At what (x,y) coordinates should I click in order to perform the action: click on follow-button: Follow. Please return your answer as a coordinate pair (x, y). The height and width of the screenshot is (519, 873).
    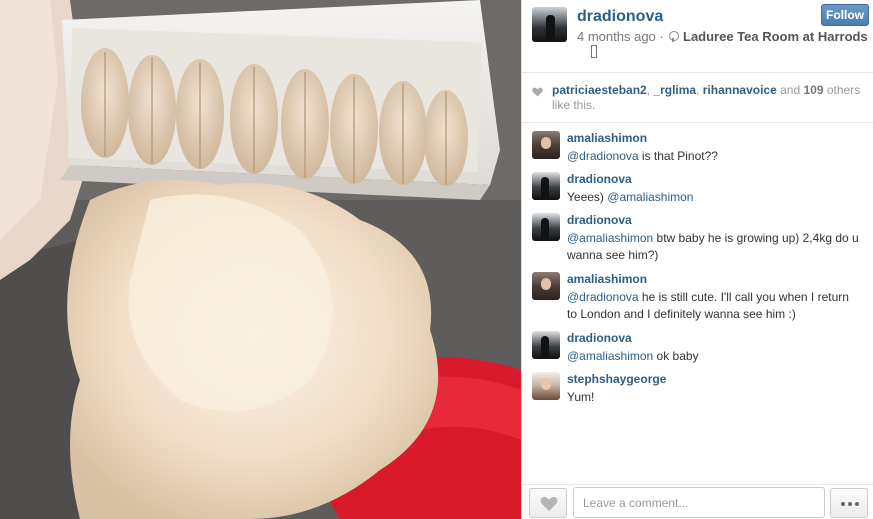
    Looking at the image, I should click on (845, 15).